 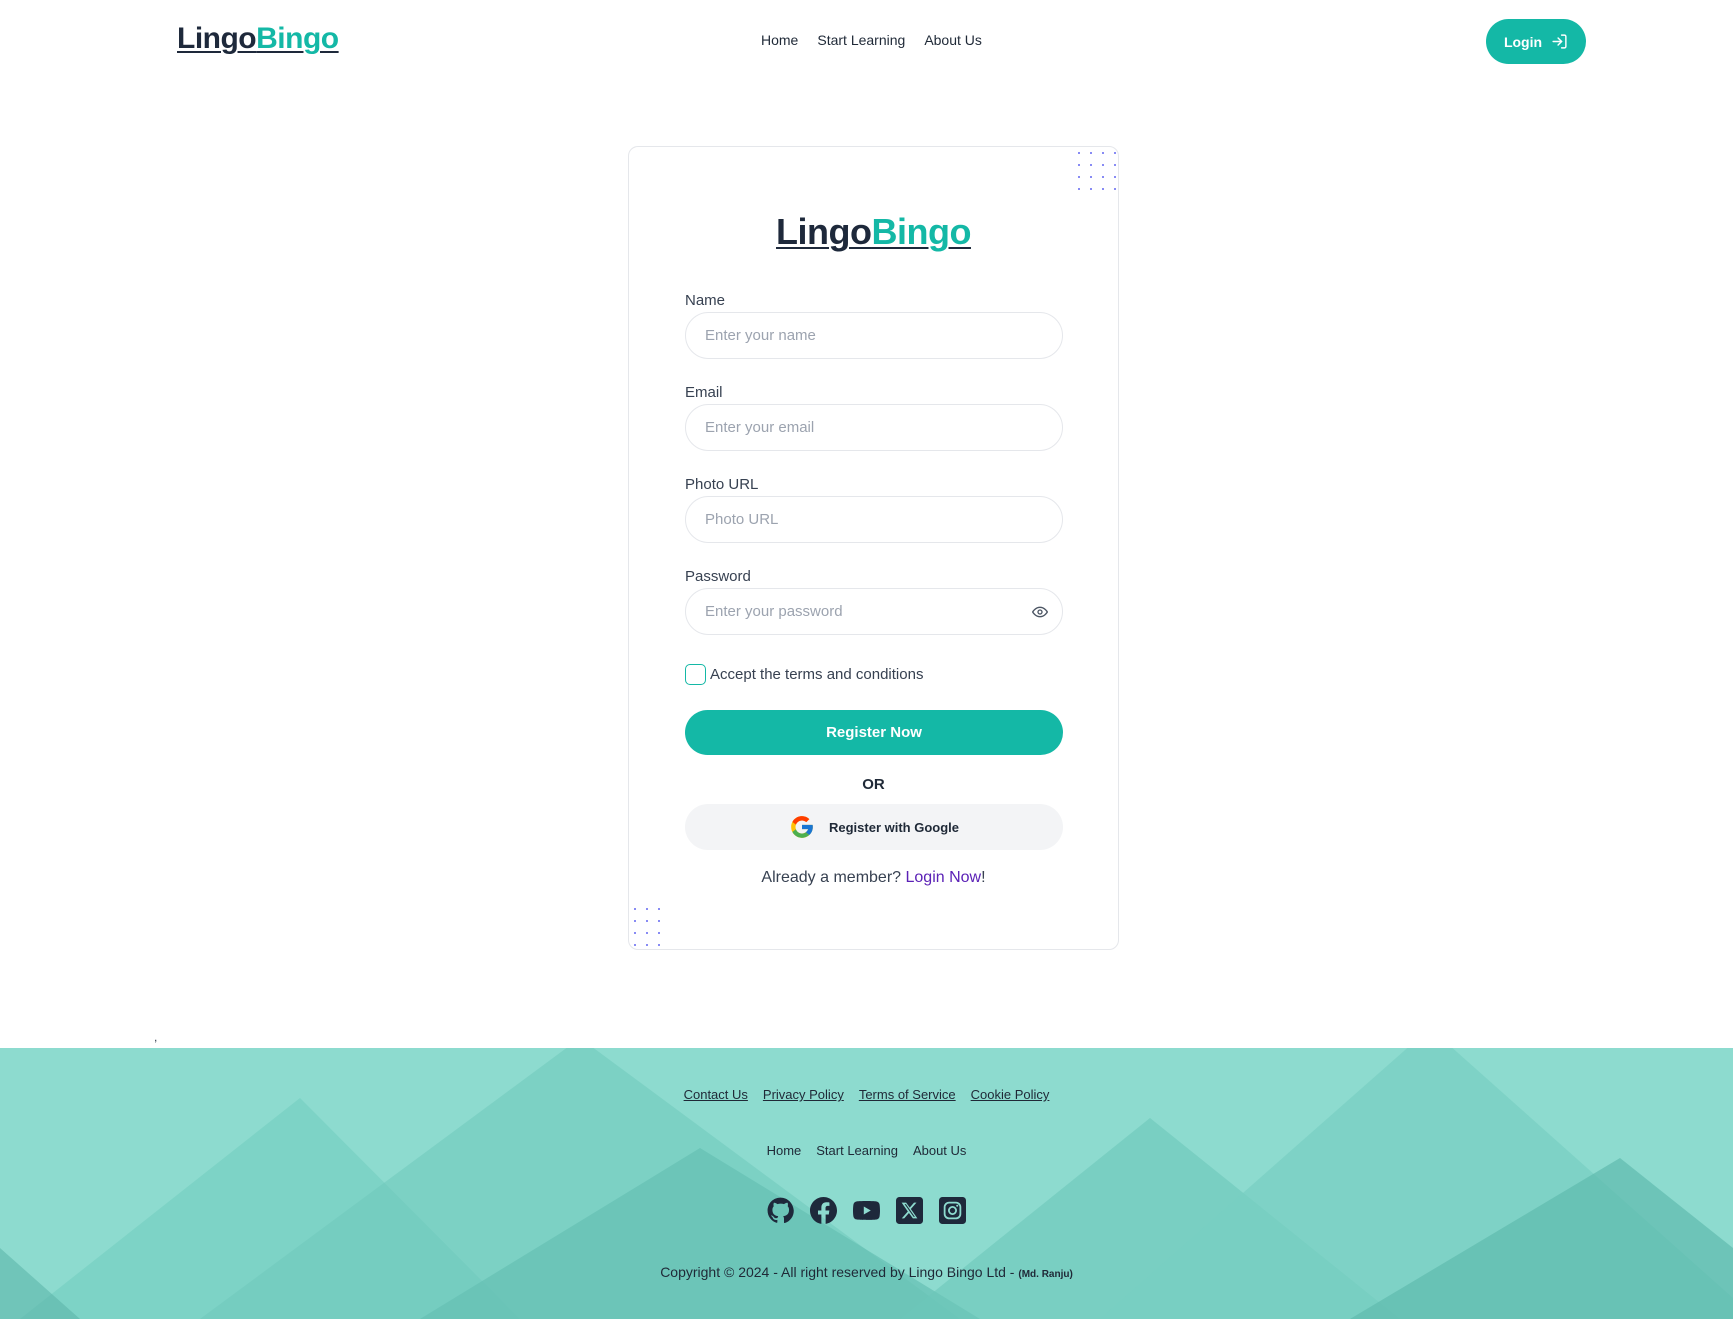 What do you see at coordinates (952, 1210) in the screenshot?
I see `instagram-icon` at bounding box center [952, 1210].